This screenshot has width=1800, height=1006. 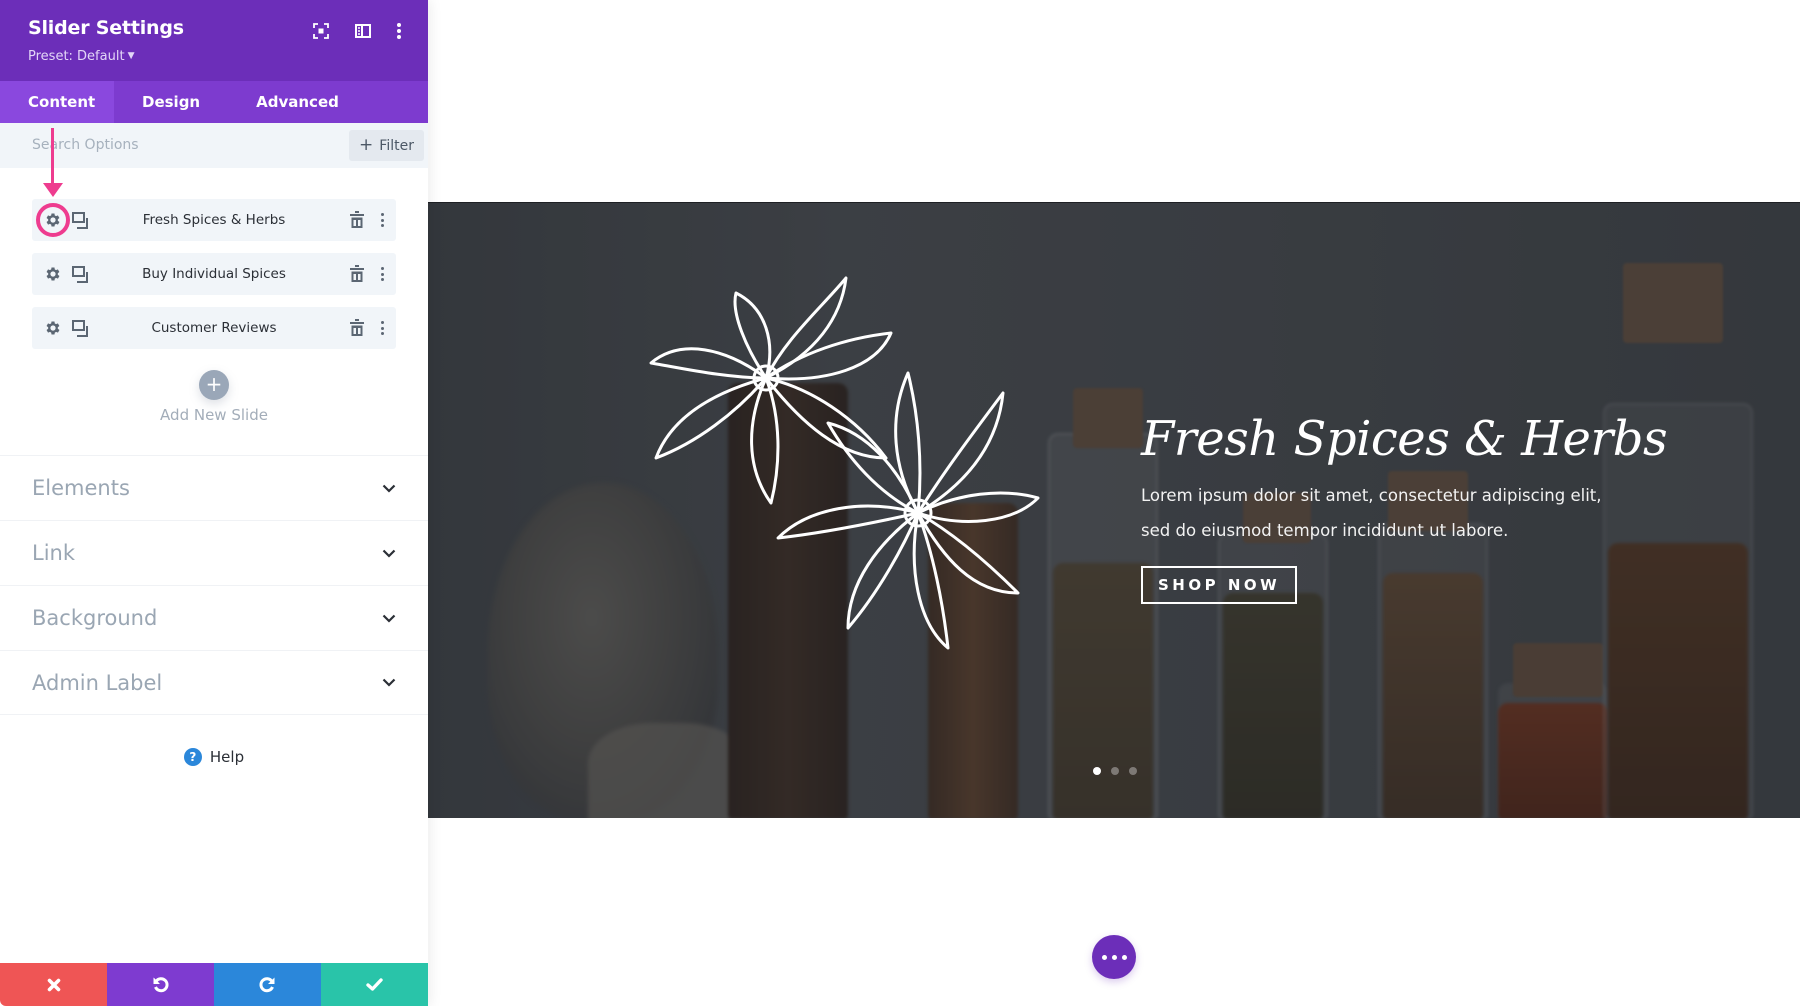 I want to click on redo-button, so click(x=267, y=984).